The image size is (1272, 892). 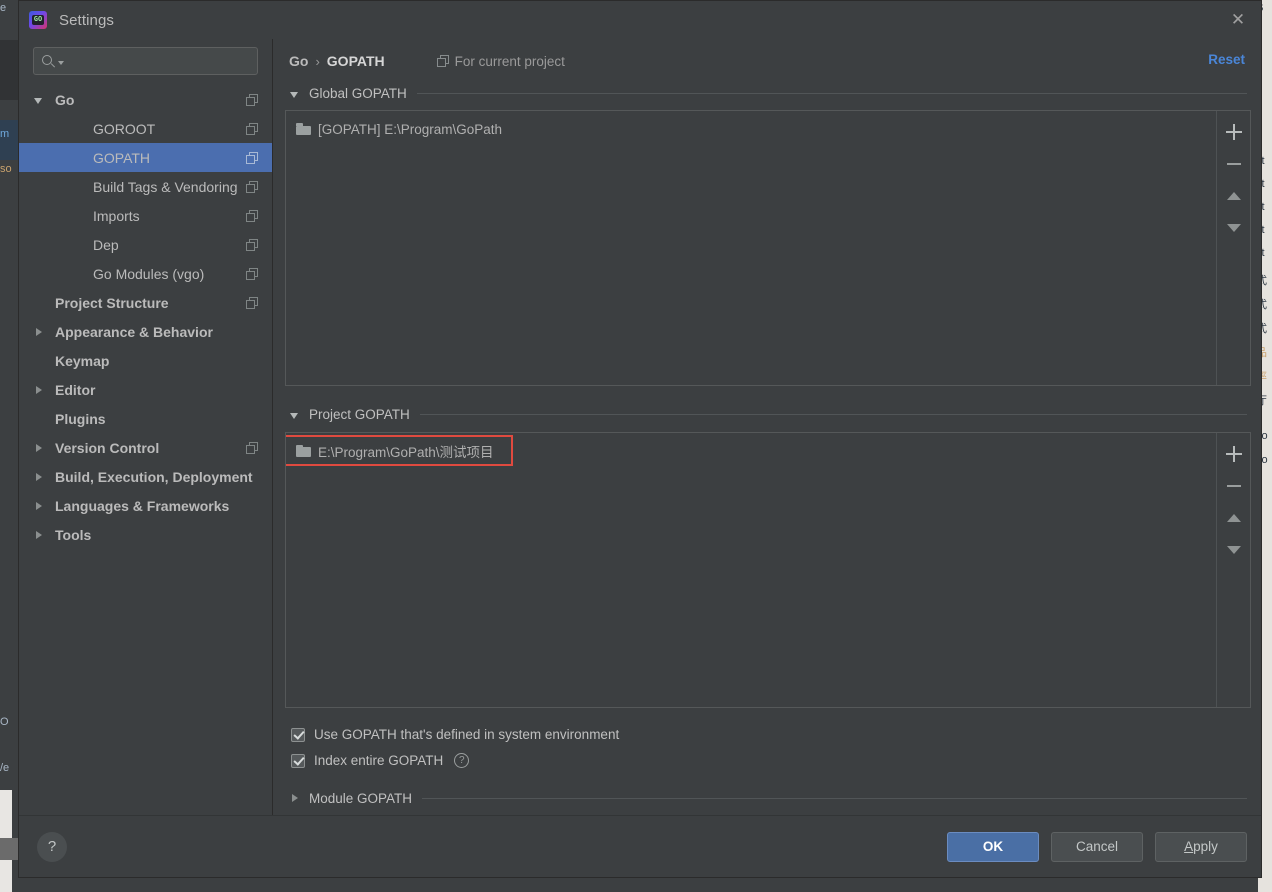 What do you see at coordinates (145, 534) in the screenshot?
I see `sidebar-item-tools: Tools` at bounding box center [145, 534].